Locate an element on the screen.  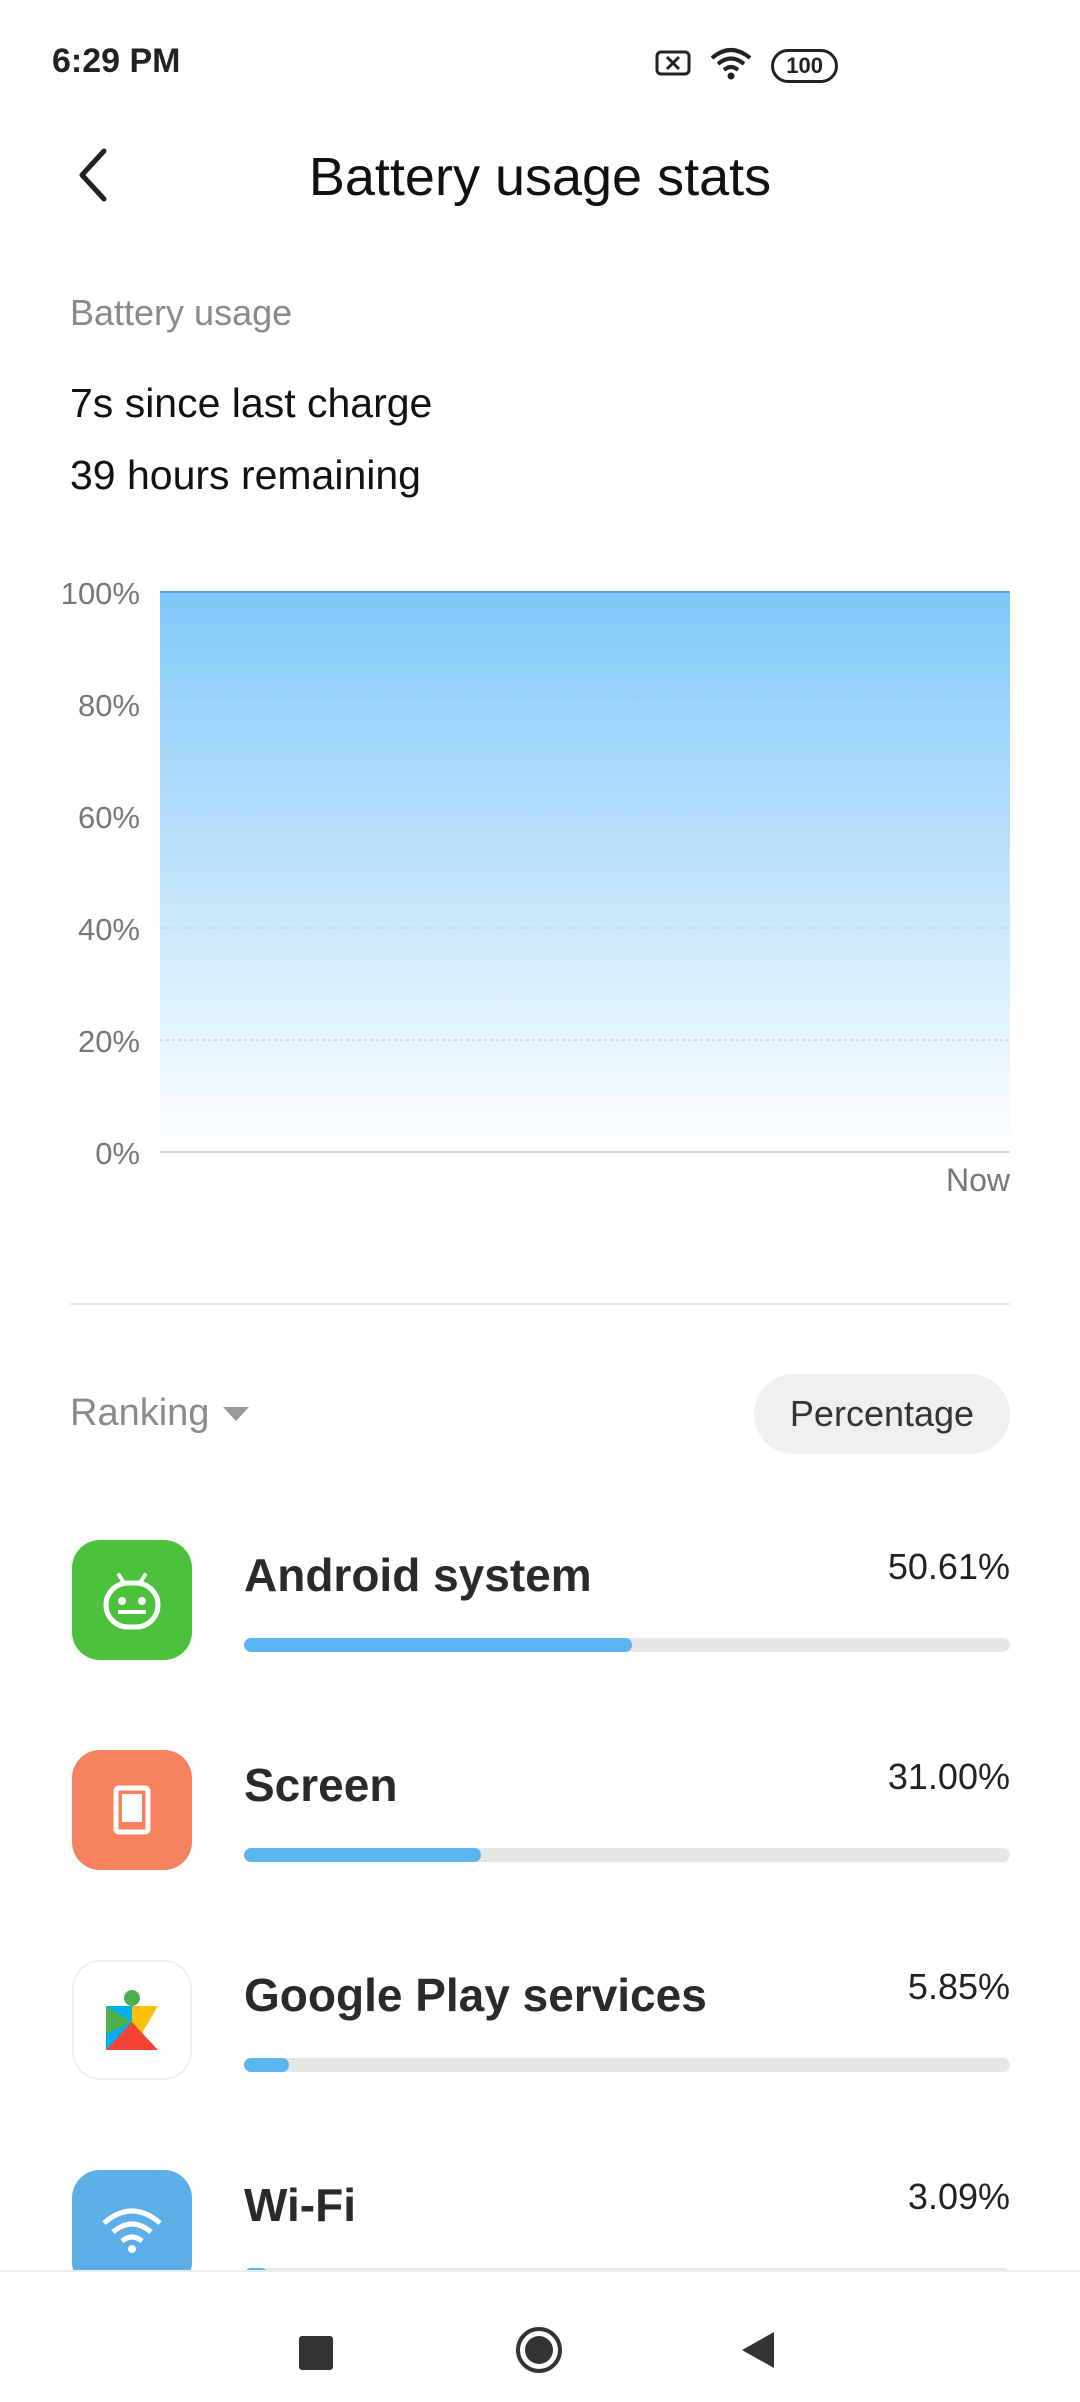
percentage-toggle-button: Percentage is located at coordinates (882, 1414).